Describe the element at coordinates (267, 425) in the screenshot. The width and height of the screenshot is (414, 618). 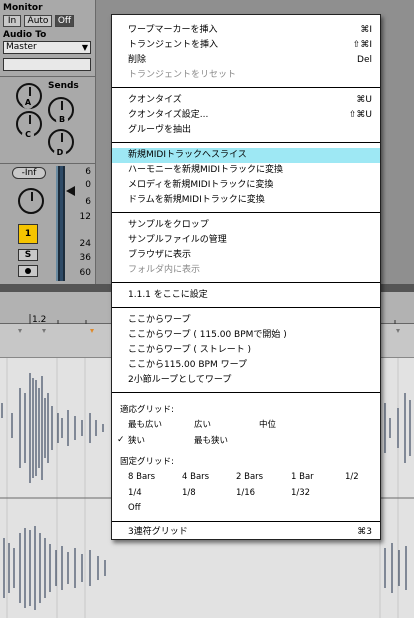
I see `grid-option-medium: 中位` at that location.